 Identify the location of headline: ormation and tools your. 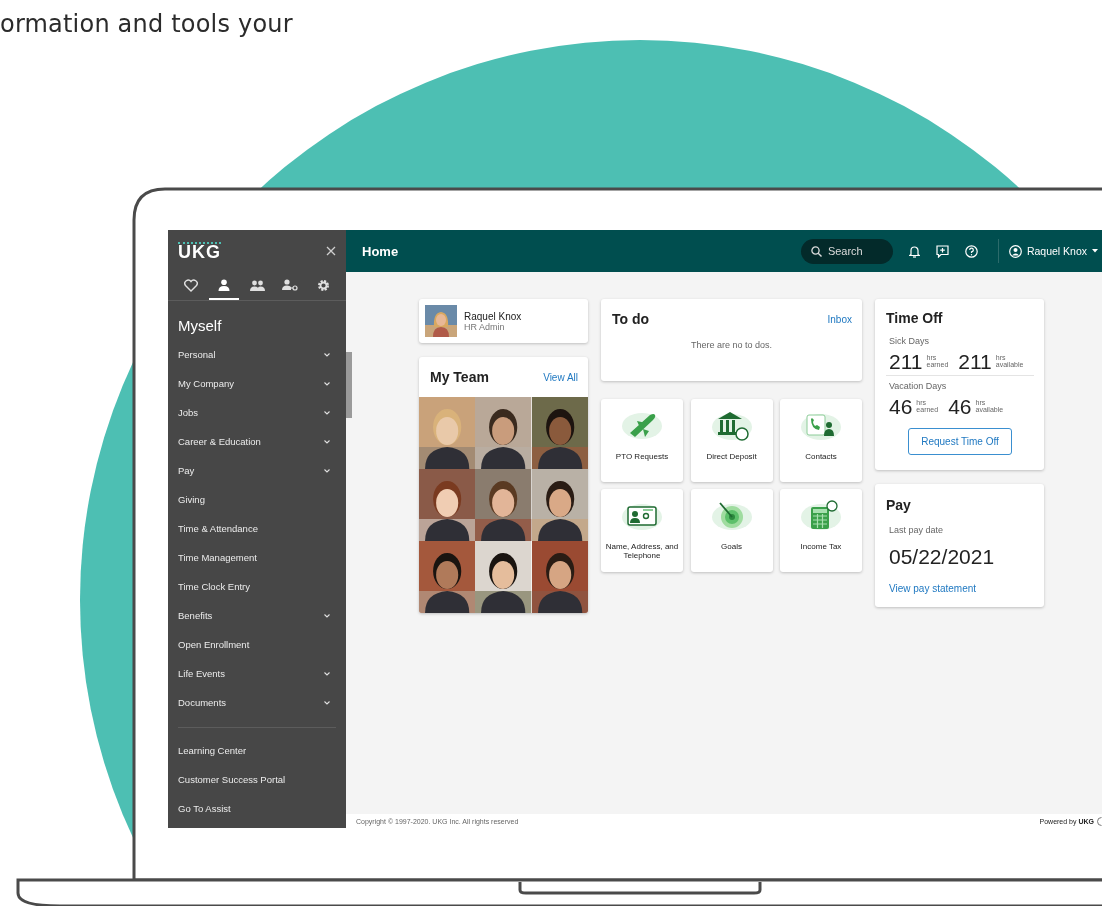
(146, 24).